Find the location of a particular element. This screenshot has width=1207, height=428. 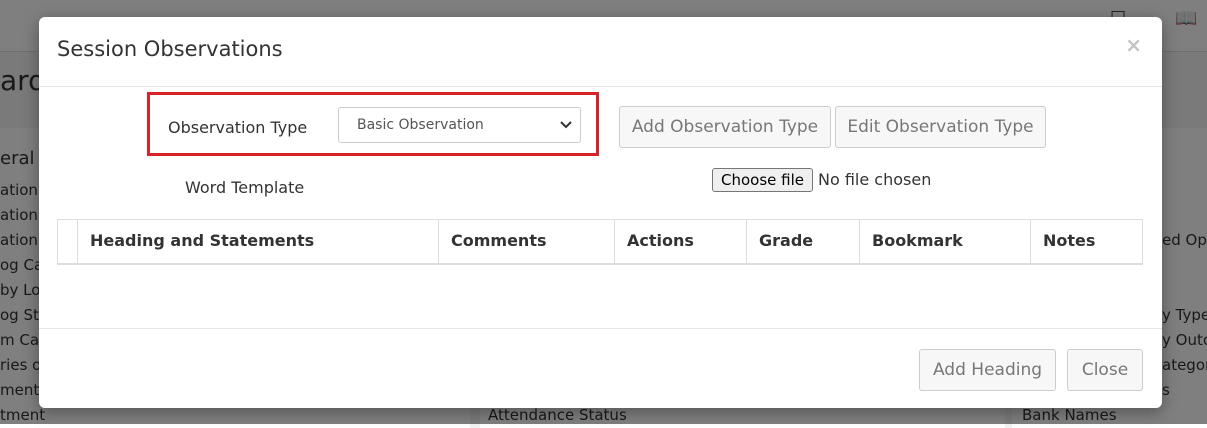

column-actions: Actions is located at coordinates (680, 242).